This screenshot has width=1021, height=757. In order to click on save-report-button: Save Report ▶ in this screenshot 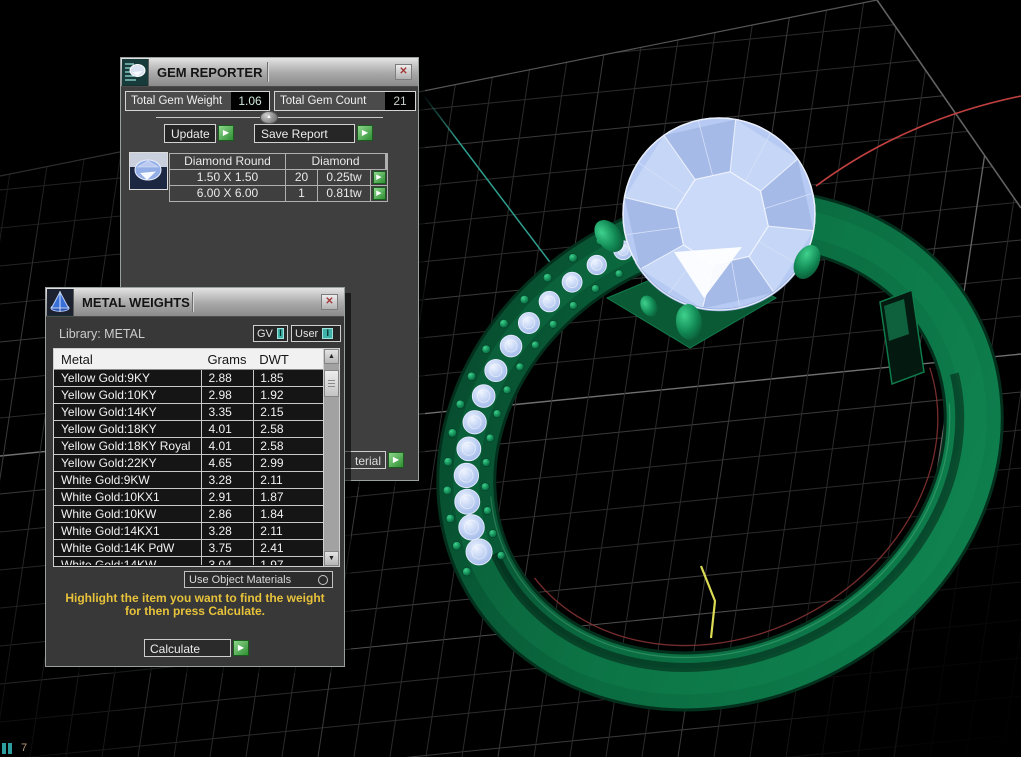, I will do `click(313, 133)`.